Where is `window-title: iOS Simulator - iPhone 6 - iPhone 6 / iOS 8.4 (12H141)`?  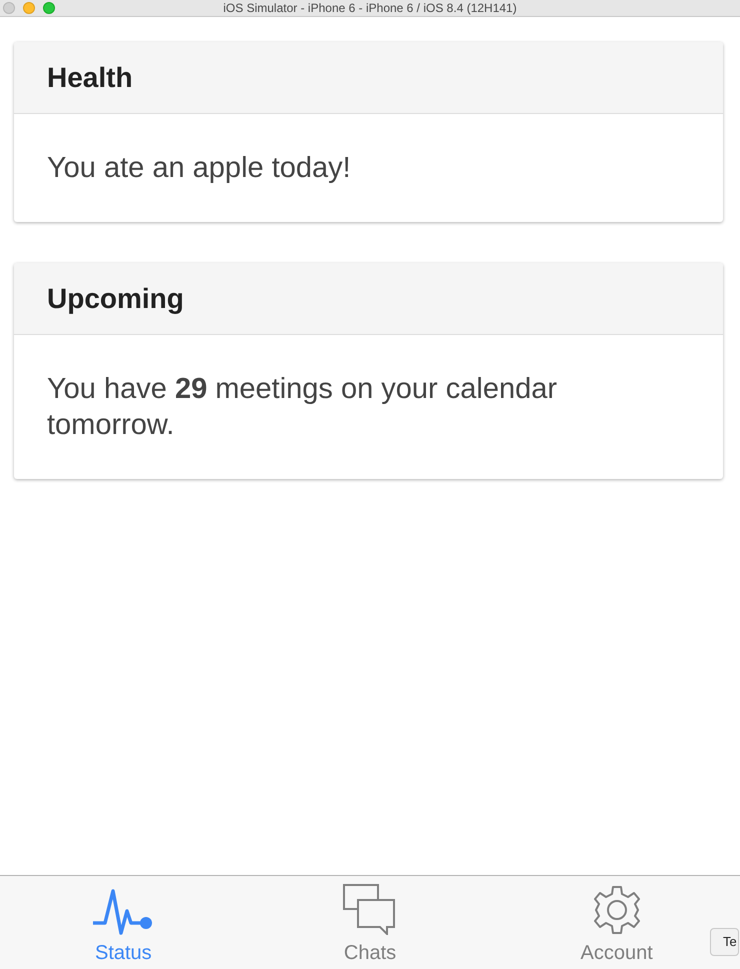
window-title: iOS Simulator - iPhone 6 - iPhone 6 / iOS 8.4 (12H141) is located at coordinates (370, 8).